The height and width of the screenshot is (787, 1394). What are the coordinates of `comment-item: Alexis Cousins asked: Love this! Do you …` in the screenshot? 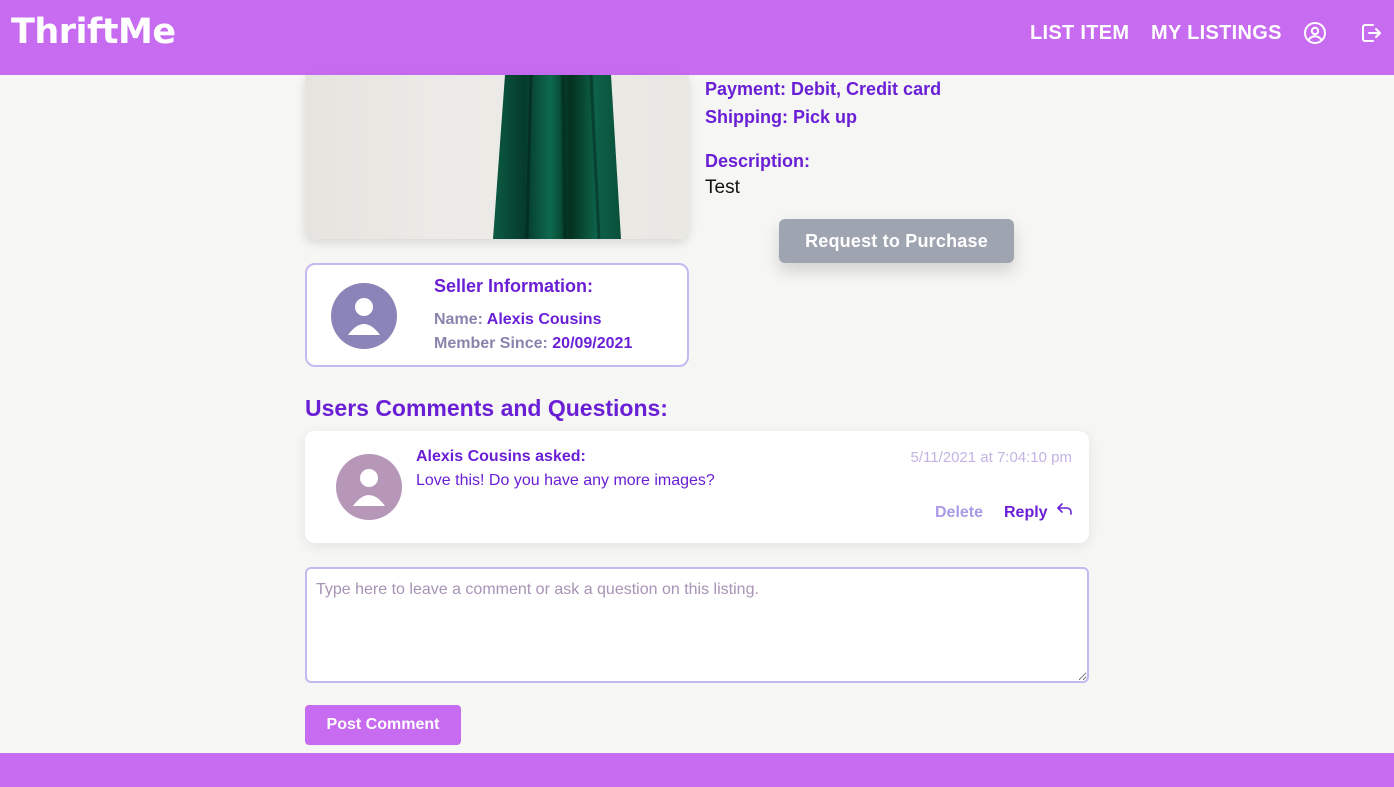 It's located at (697, 487).